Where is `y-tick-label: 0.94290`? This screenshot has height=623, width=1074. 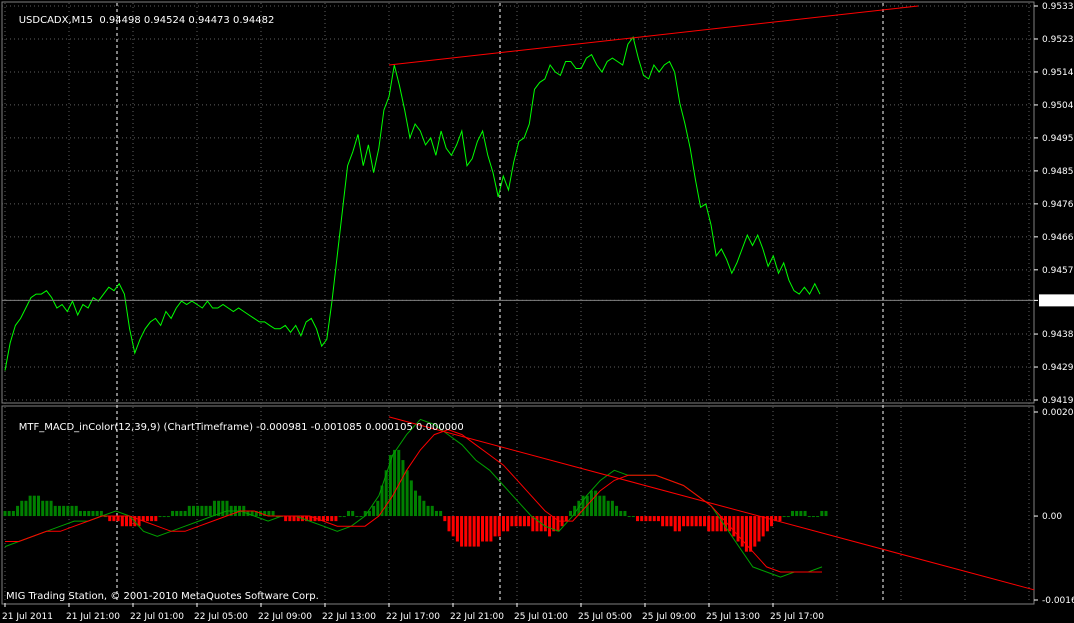
y-tick-label: 0.94290 is located at coordinates (1058, 368).